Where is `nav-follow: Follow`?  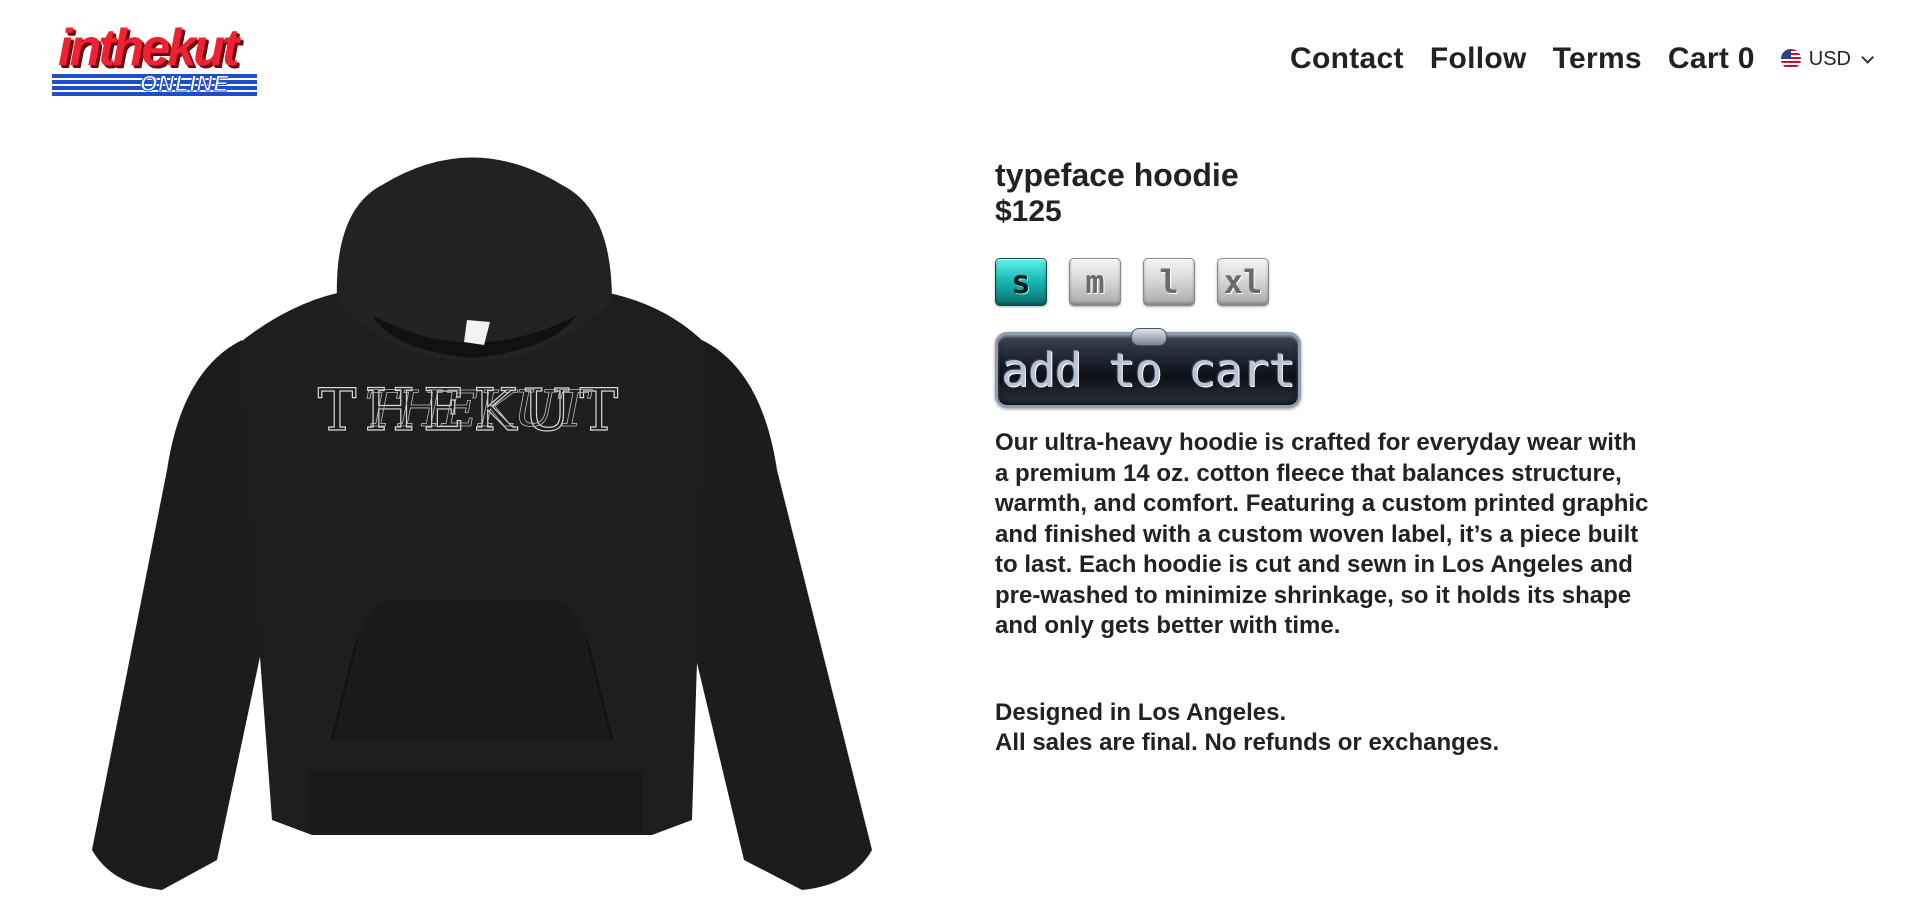 nav-follow: Follow is located at coordinates (1478, 59).